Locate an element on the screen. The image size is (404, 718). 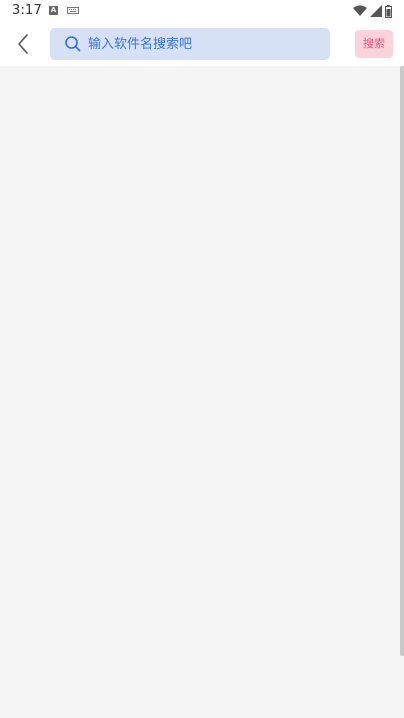
back-button is located at coordinates (24, 44).